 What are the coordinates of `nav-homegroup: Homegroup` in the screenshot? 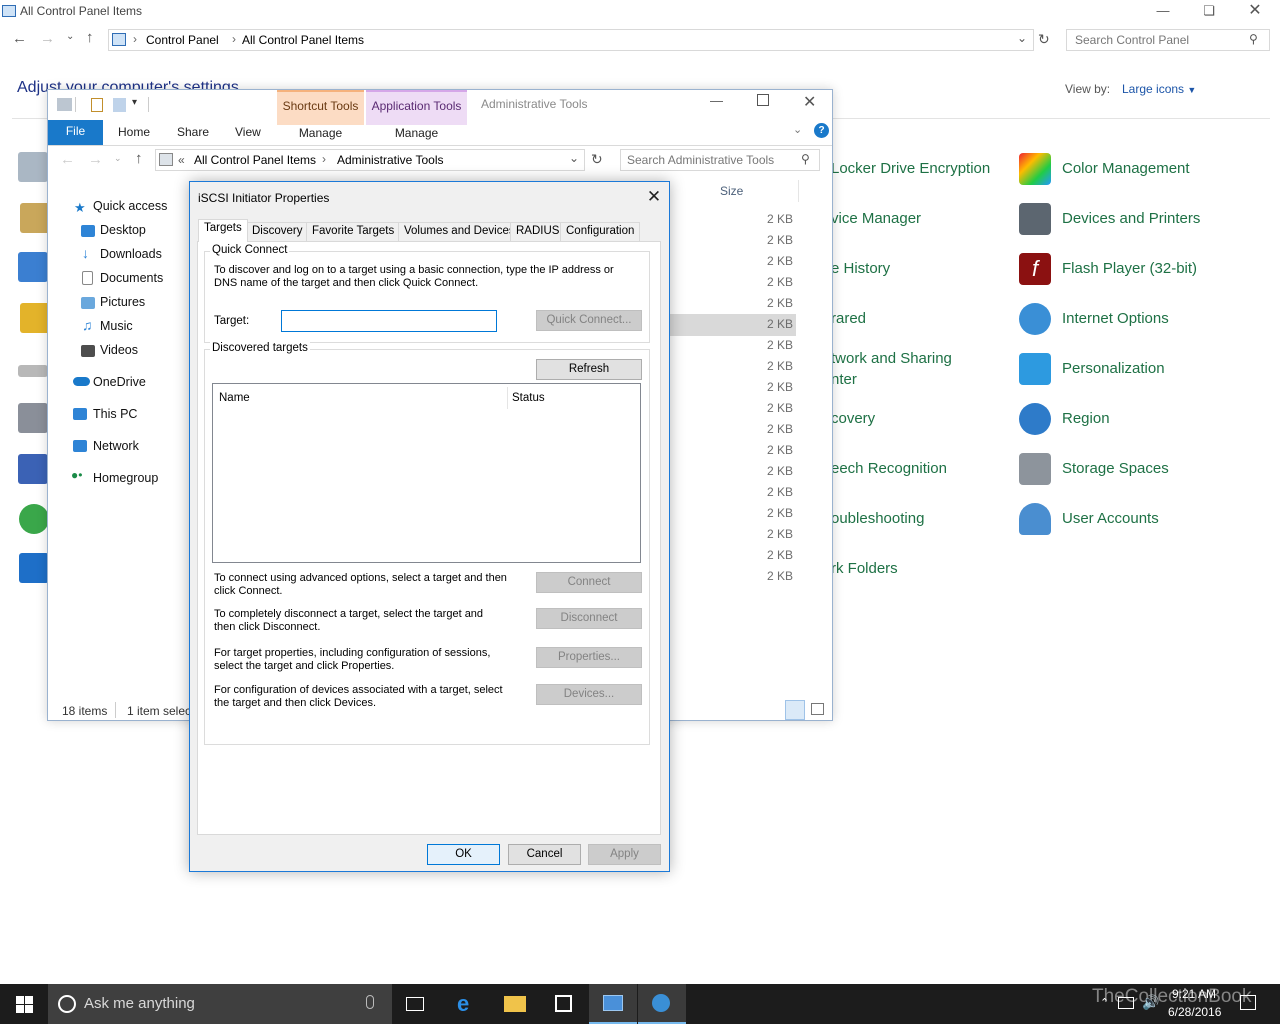 It's located at (125, 478).